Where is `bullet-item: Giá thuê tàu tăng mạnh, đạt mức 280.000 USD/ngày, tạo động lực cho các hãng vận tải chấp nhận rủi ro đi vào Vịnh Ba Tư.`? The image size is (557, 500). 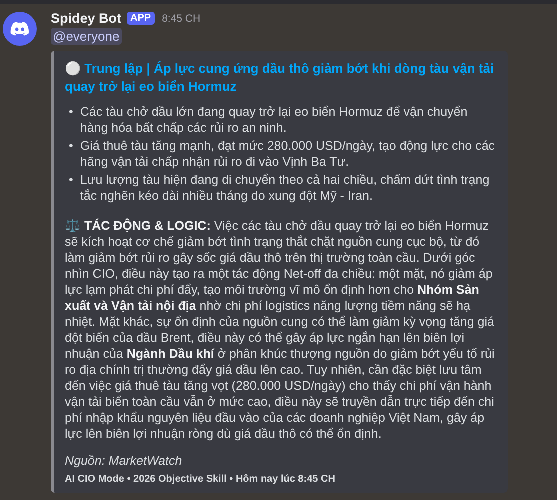 bullet-item: Giá thuê tàu tăng mạnh, đạt mức 280.000 USD/ngày, tạo động lực cho các hãng vận tải chấp nhận rủi ro đi vào Vịnh Ba Tư. is located at coordinates (288, 154).